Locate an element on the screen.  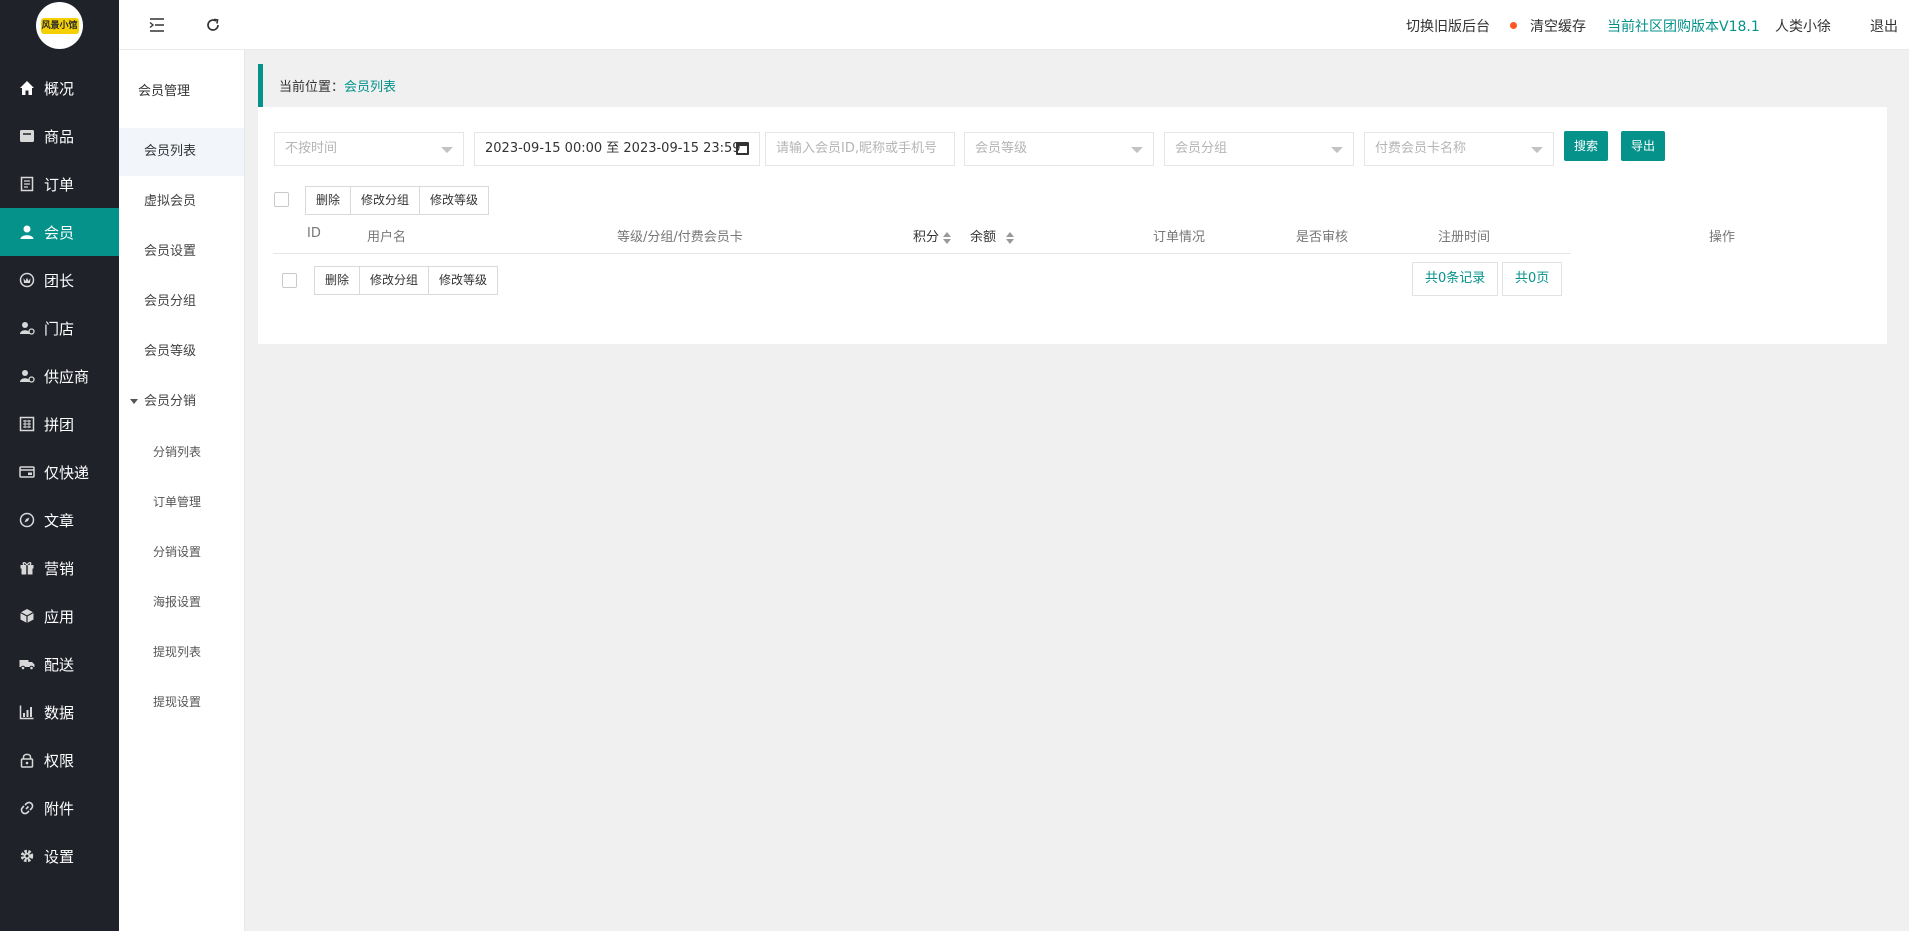
cube-icon is located at coordinates (27, 616).